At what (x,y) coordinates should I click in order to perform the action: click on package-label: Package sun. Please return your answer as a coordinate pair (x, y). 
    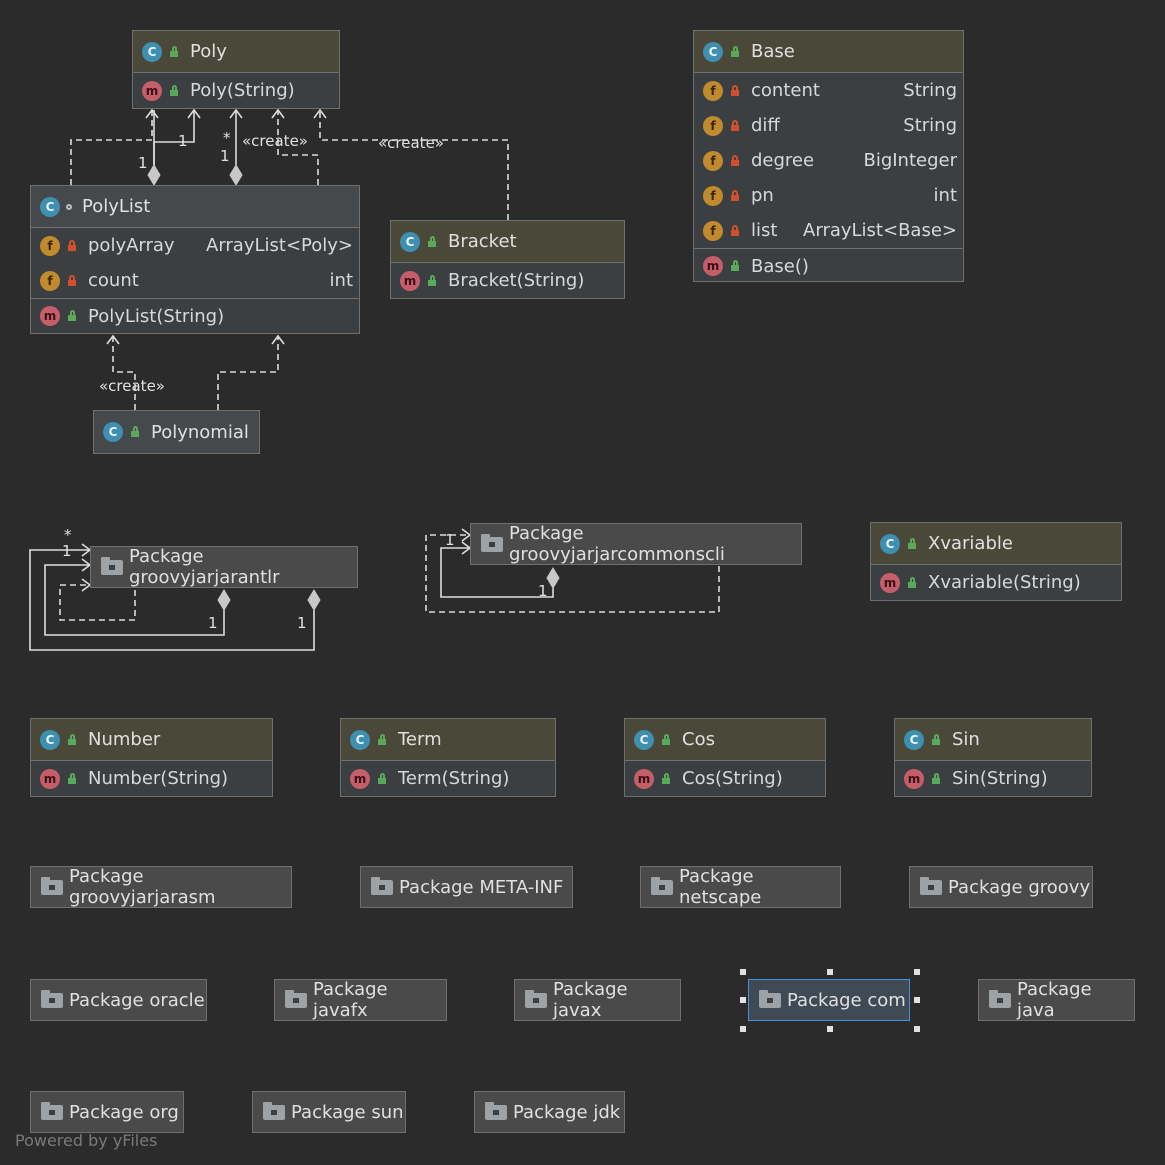
    Looking at the image, I should click on (347, 1112).